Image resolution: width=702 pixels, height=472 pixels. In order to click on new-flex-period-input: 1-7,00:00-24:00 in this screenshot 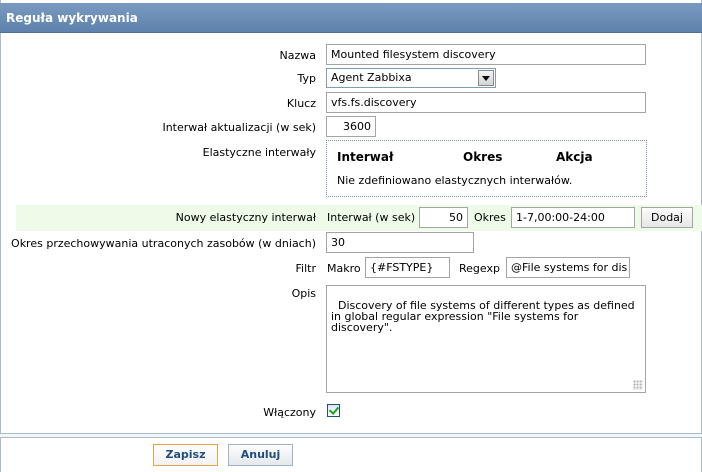, I will do `click(573, 217)`.